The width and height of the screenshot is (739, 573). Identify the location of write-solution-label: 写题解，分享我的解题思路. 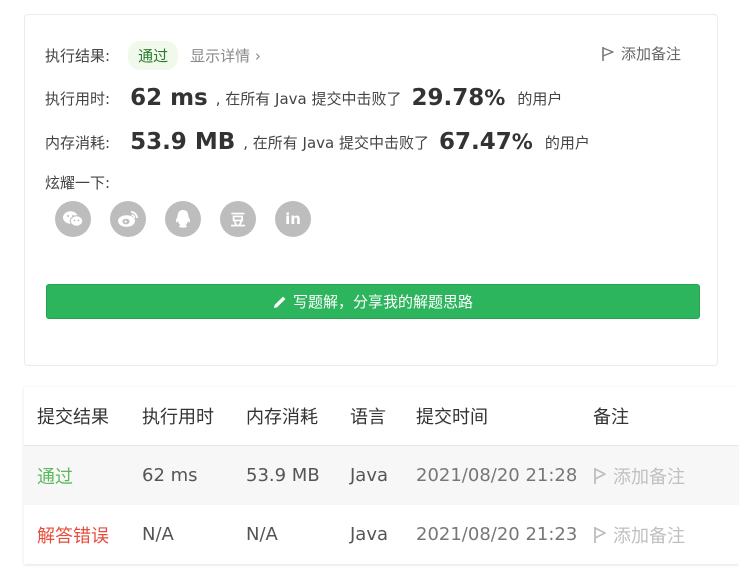
(382, 302).